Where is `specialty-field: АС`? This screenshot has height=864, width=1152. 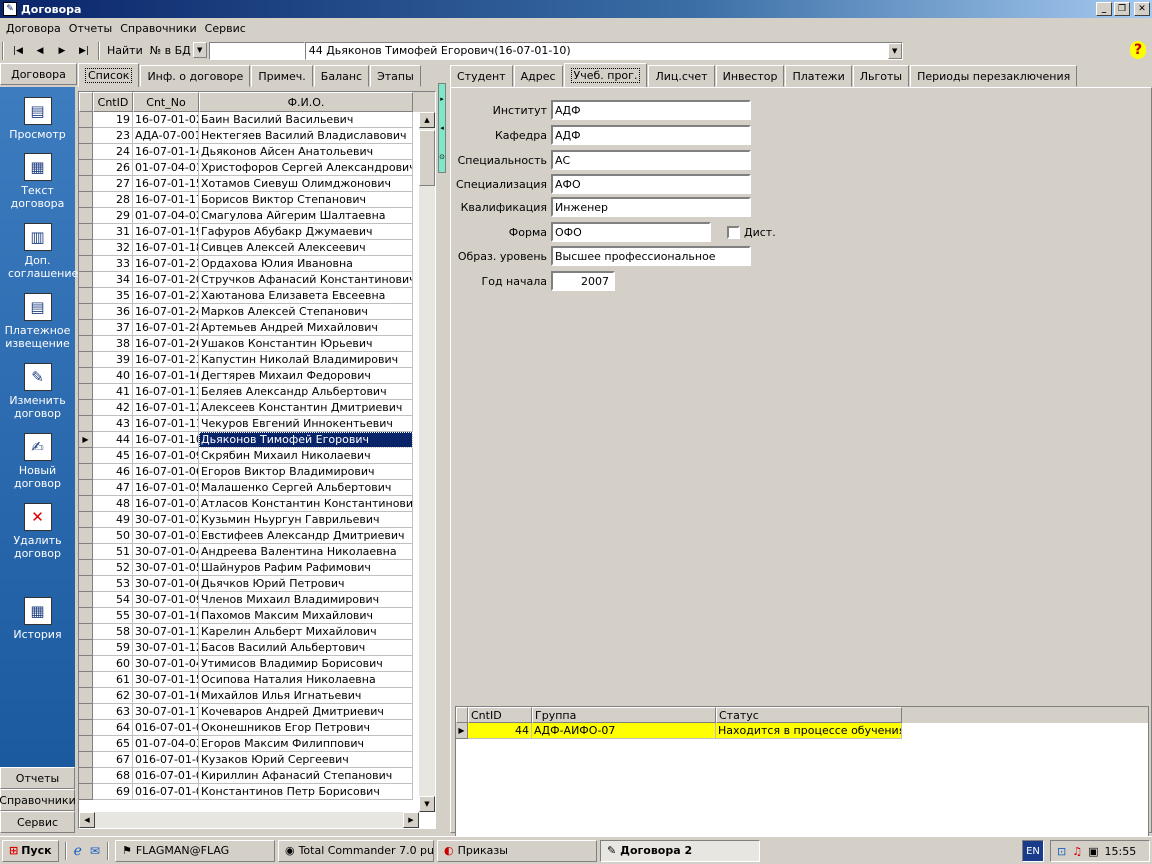
specialty-field: АС is located at coordinates (651, 160).